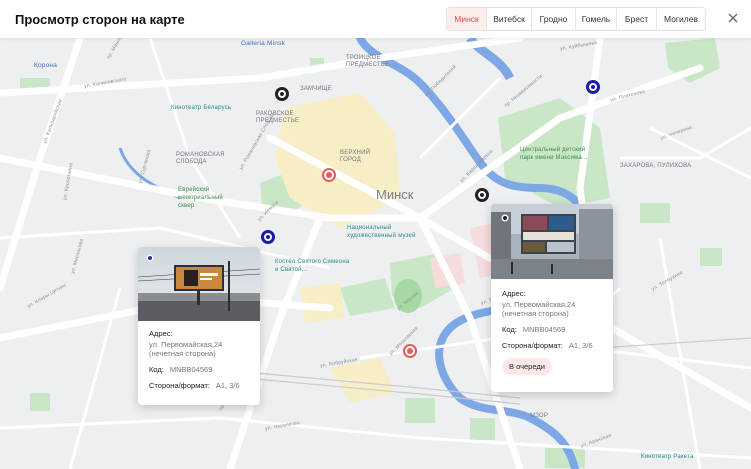 The image size is (751, 469). What do you see at coordinates (467, 19) in the screenshot?
I see `tab-minsk: Минск` at bounding box center [467, 19].